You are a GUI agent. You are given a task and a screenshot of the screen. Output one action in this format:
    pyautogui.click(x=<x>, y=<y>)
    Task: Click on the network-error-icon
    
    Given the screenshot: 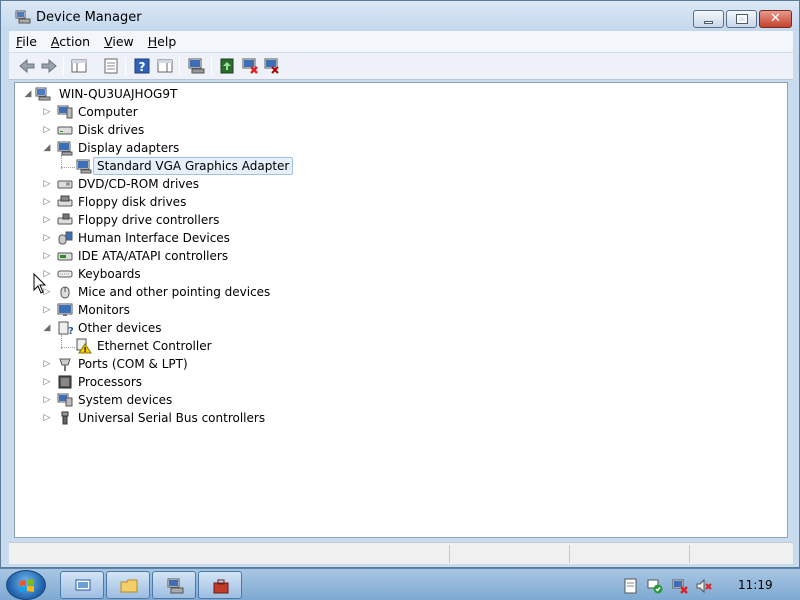 What is the action you would take?
    pyautogui.click(x=680, y=586)
    